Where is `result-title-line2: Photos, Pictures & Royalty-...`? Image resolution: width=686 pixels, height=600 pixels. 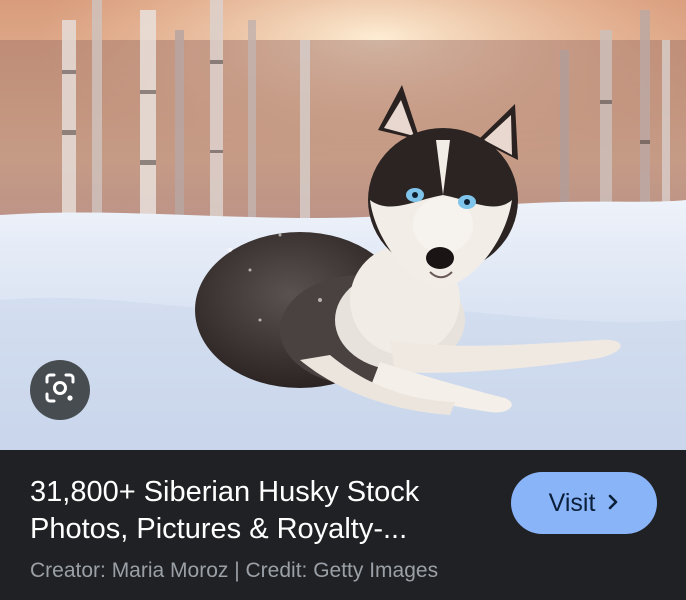 result-title-line2: Photos, Pictures & Royalty-... is located at coordinates (219, 529).